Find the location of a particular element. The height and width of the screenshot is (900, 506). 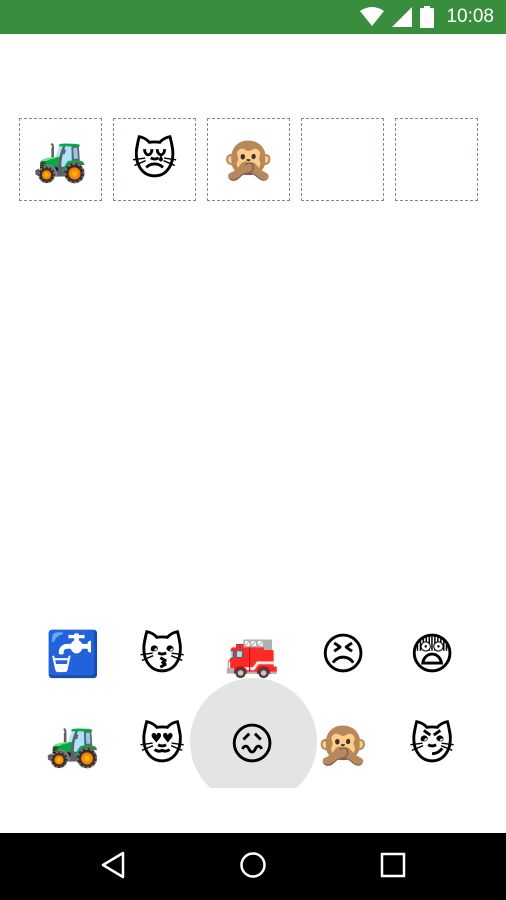

status-bar: 10:08 is located at coordinates (253, 17).